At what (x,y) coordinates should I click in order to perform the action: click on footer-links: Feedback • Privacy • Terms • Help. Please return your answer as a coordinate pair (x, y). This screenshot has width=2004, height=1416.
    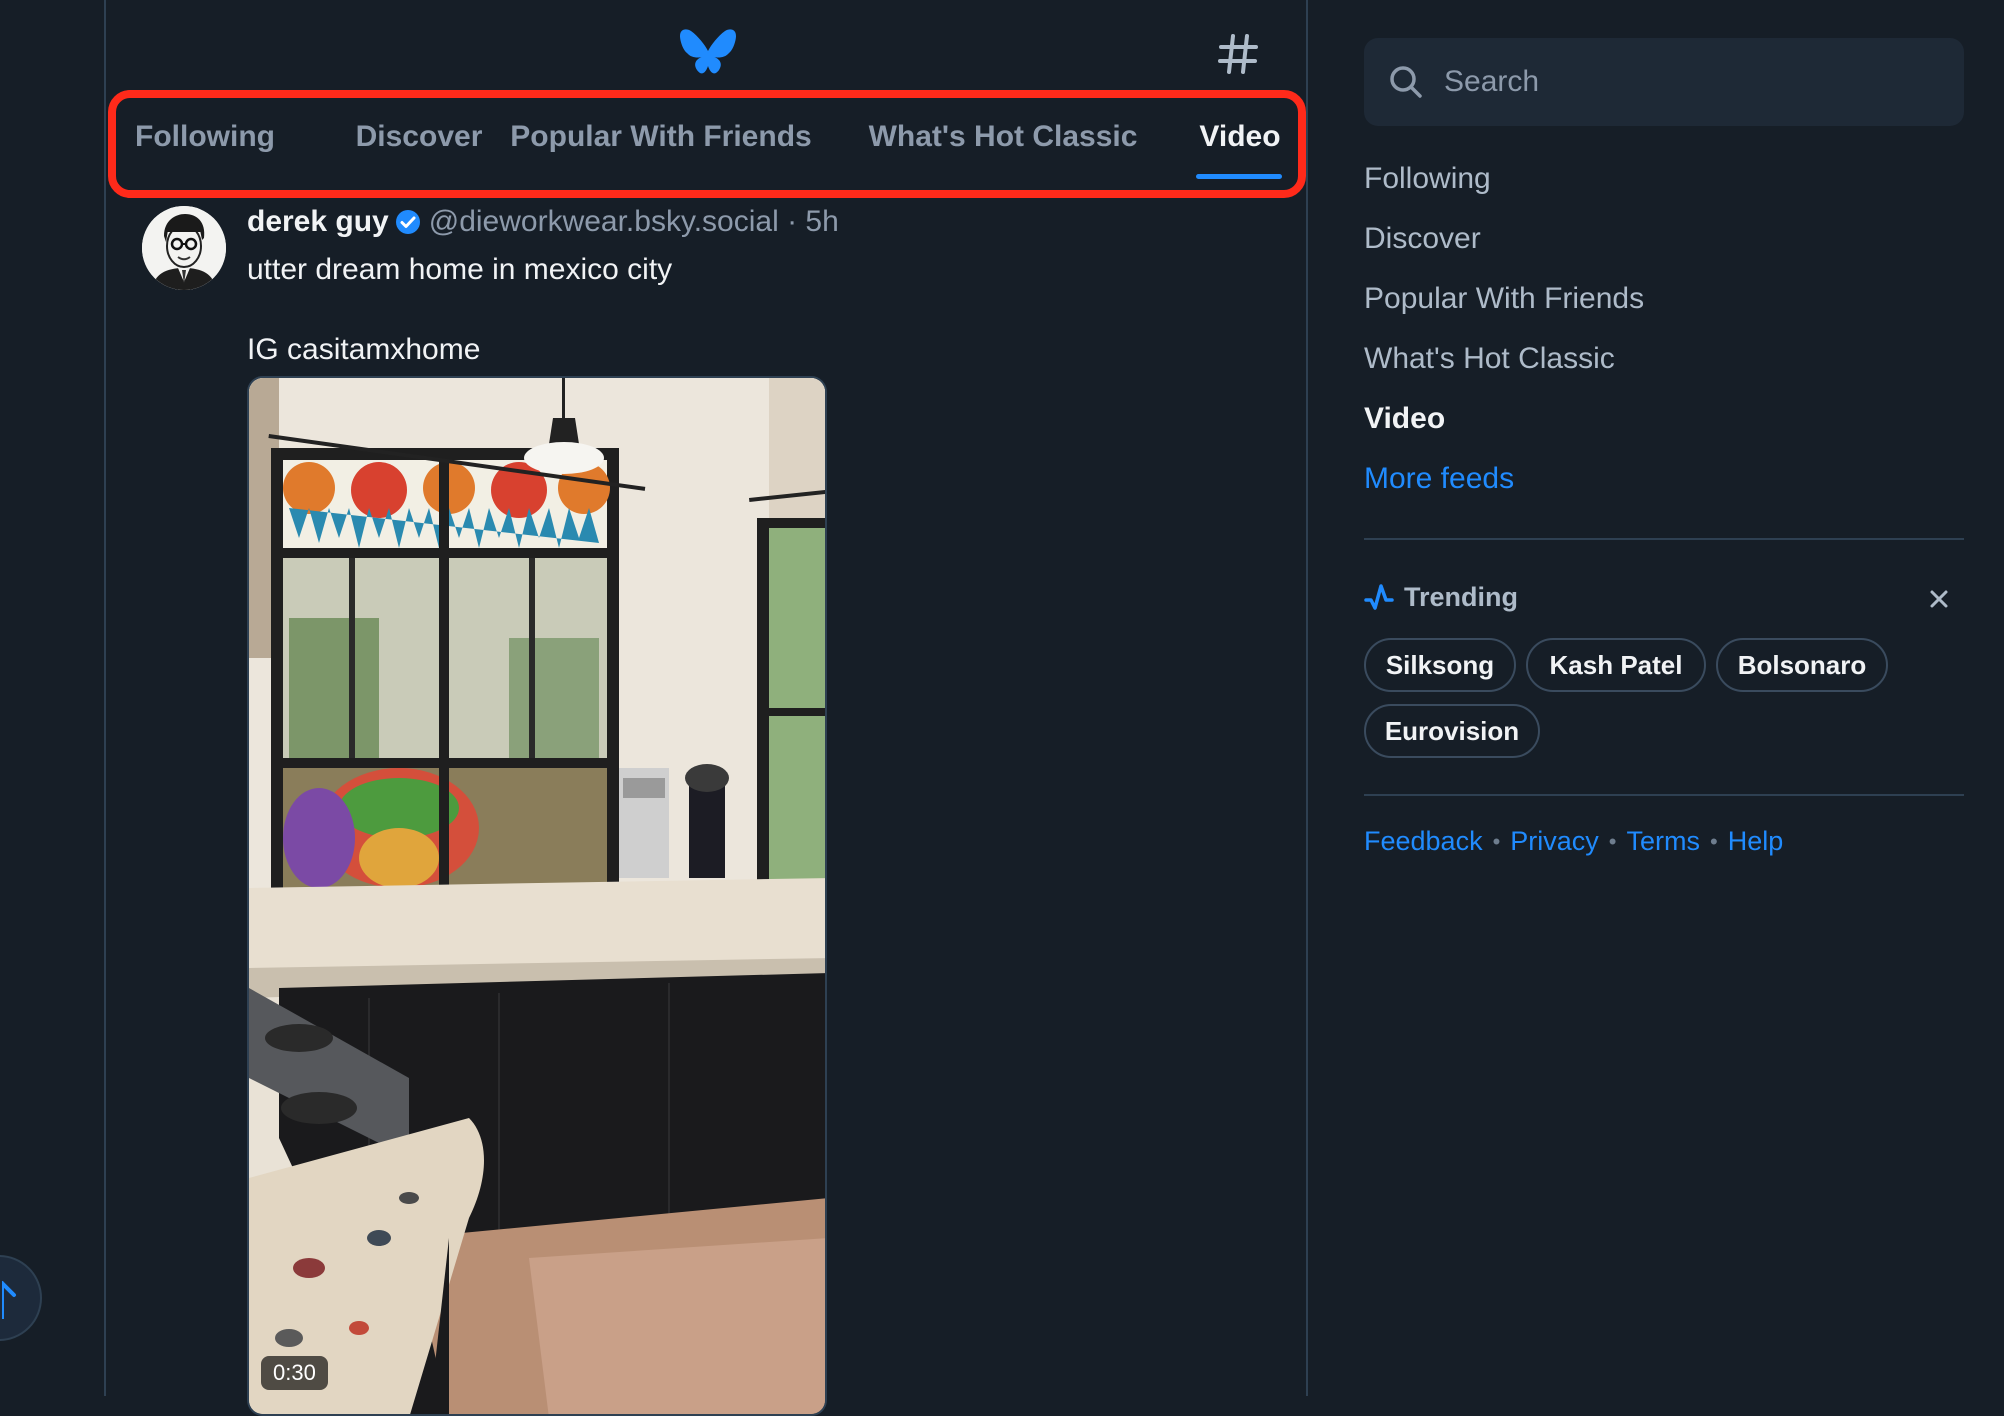
    Looking at the image, I should click on (1573, 841).